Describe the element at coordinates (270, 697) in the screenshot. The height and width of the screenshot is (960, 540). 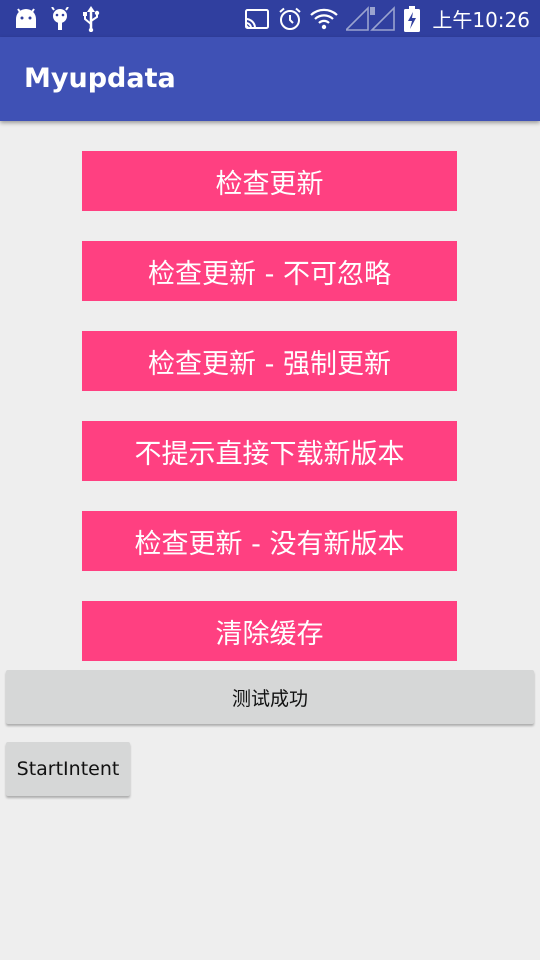
I see `test-success-button: 测试成功` at that location.